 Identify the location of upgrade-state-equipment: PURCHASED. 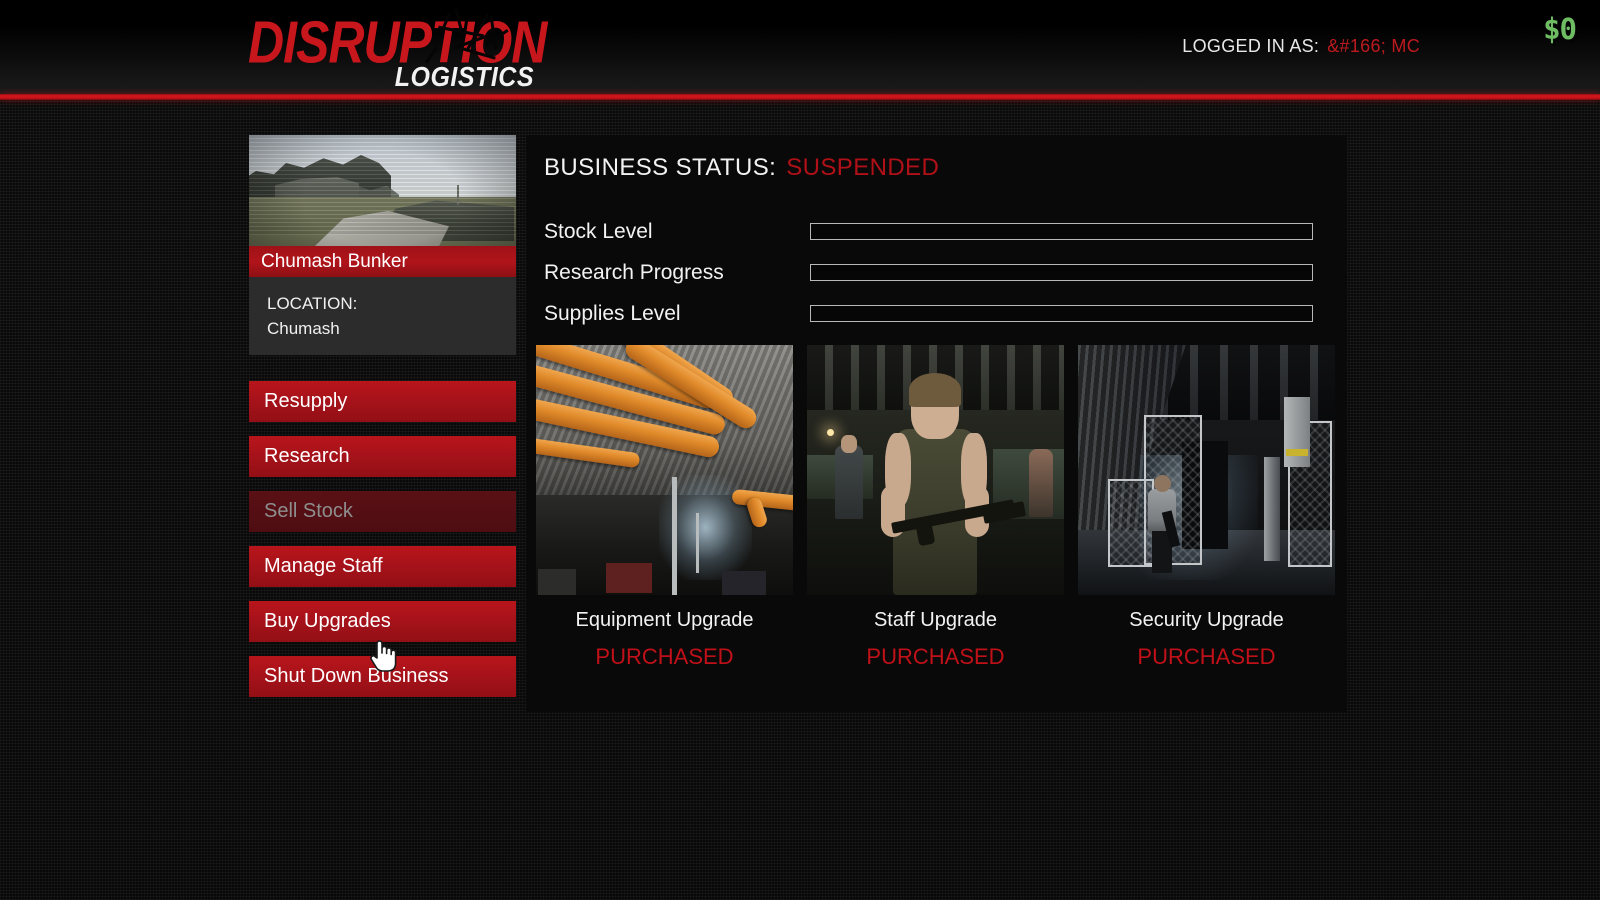
(664, 656).